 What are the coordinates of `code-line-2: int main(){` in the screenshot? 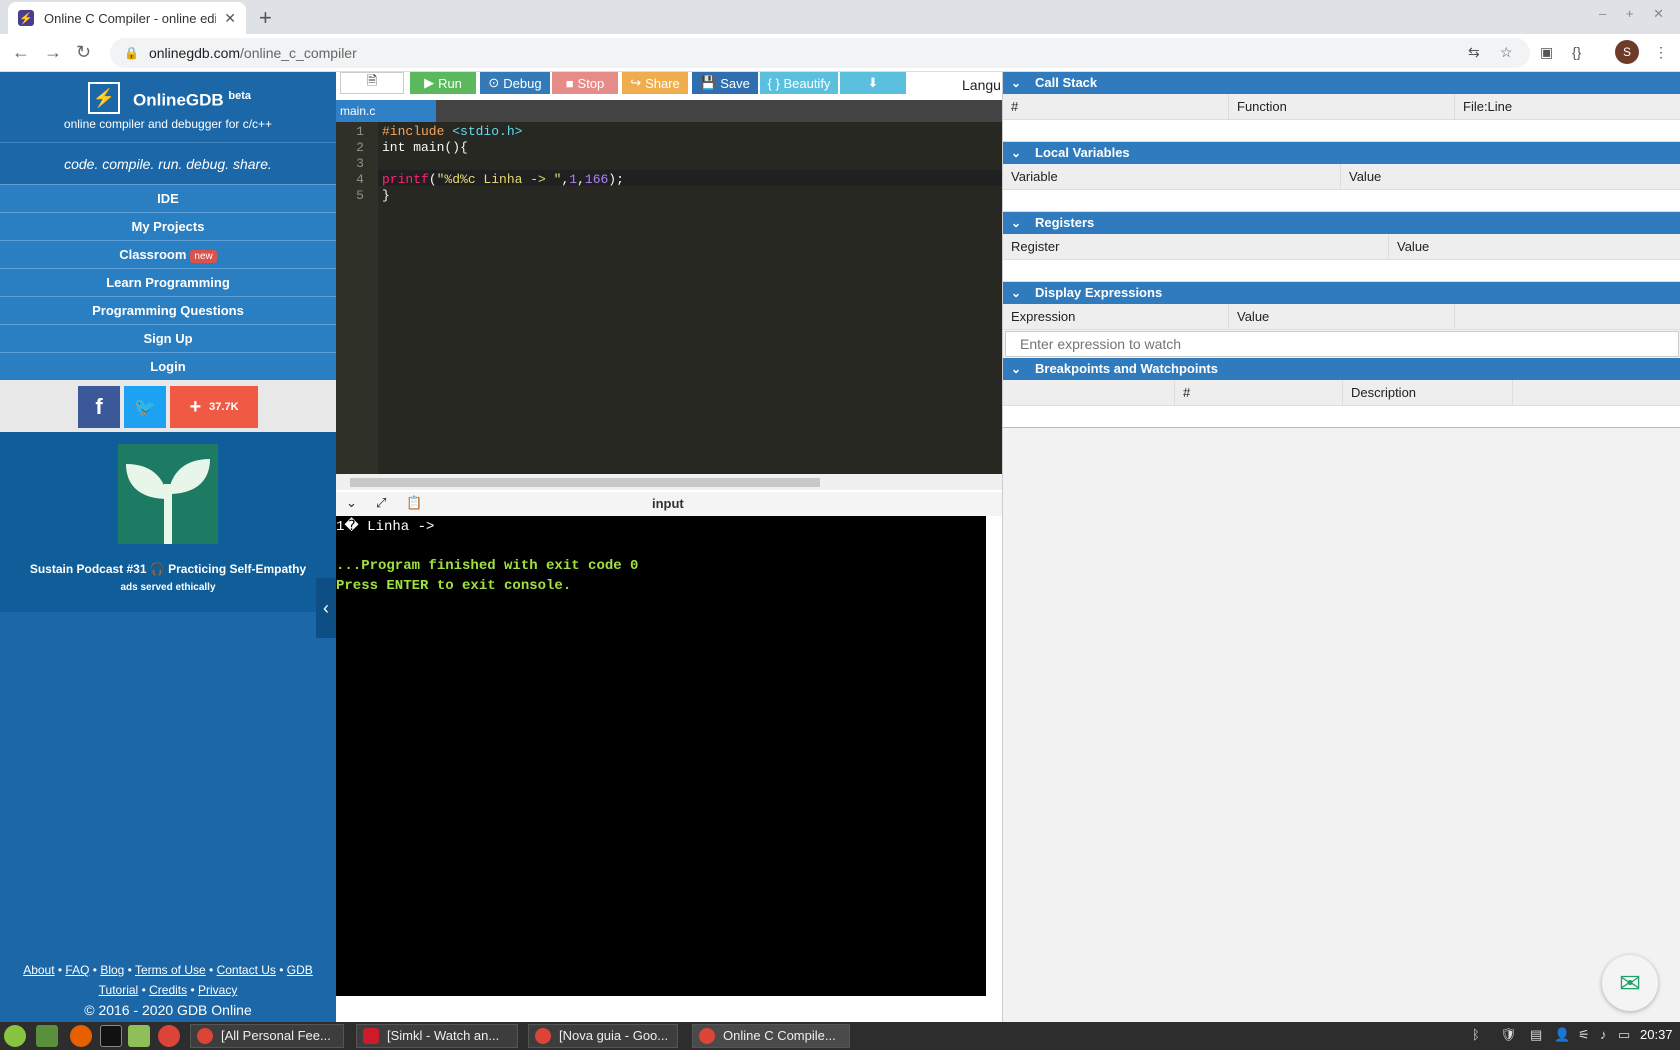 It's located at (425, 147).